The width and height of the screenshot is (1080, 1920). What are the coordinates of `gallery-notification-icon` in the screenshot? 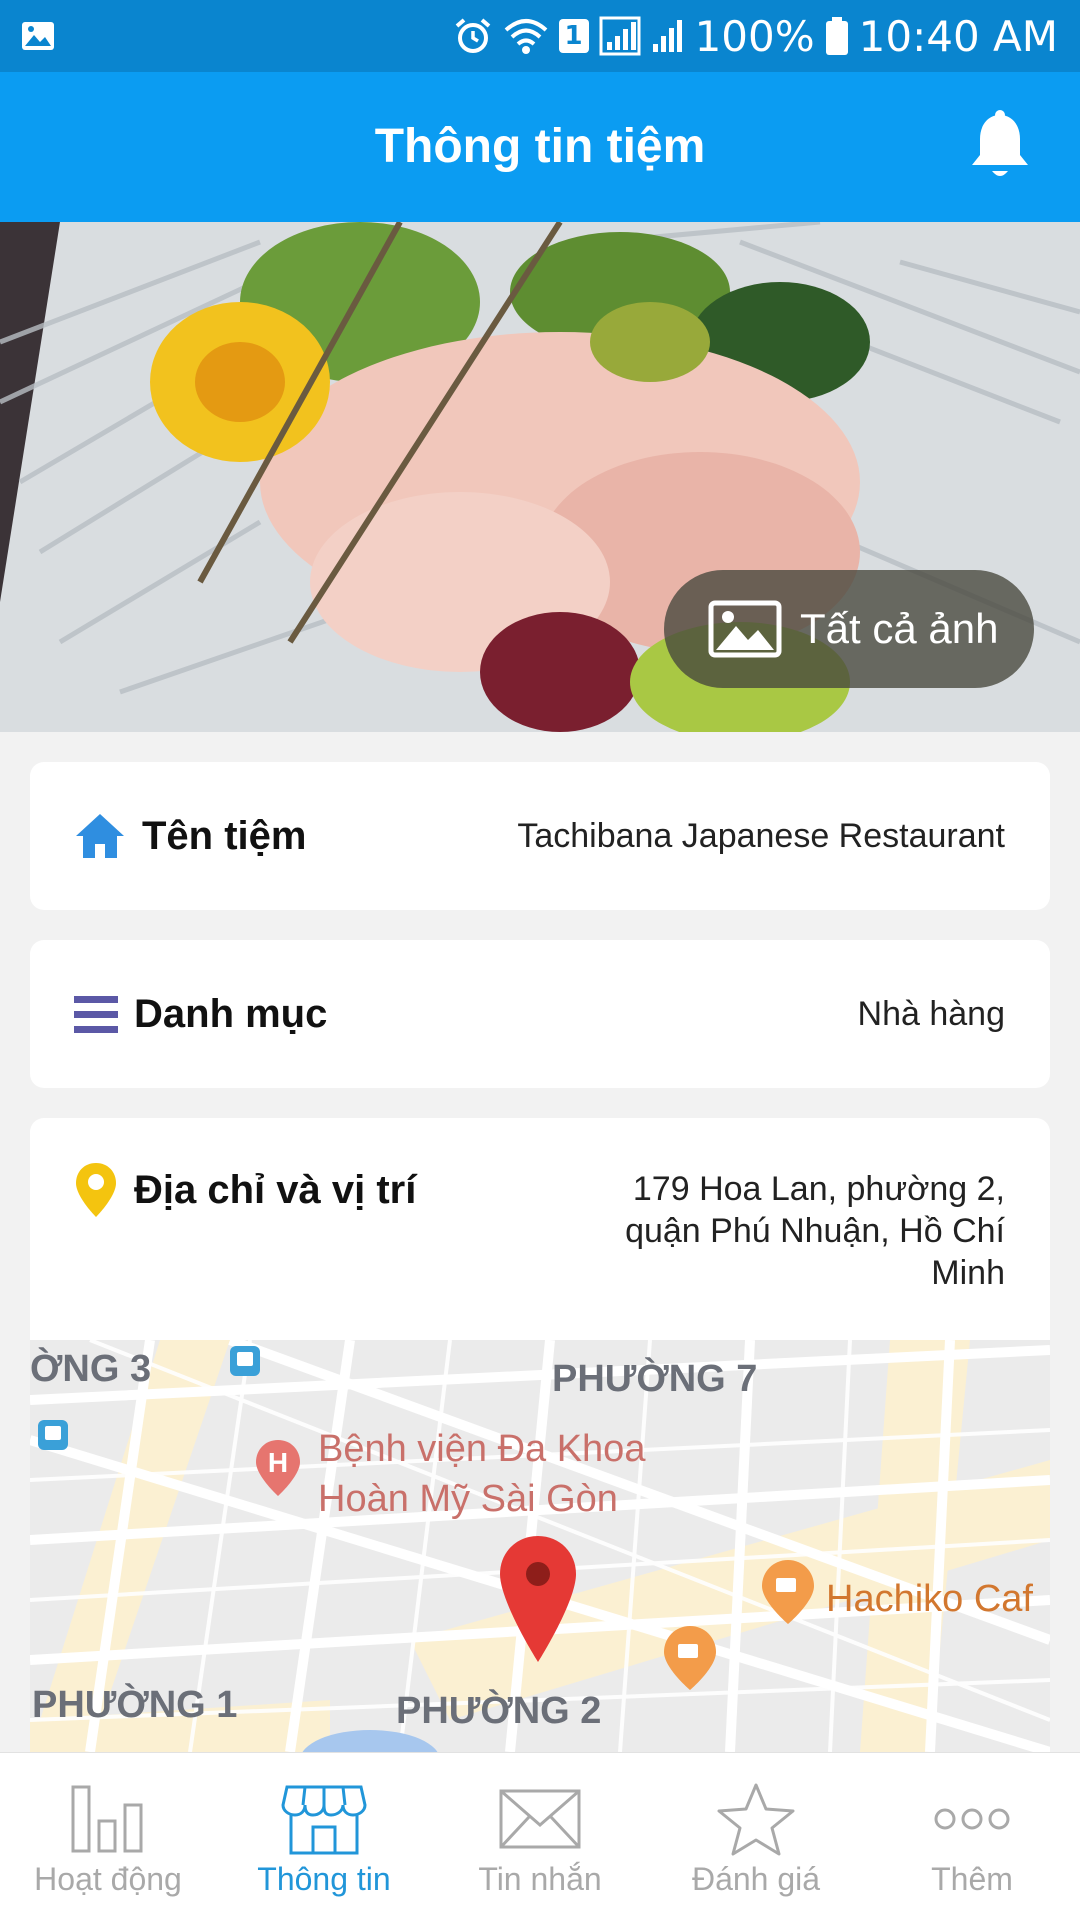 It's located at (38, 36).